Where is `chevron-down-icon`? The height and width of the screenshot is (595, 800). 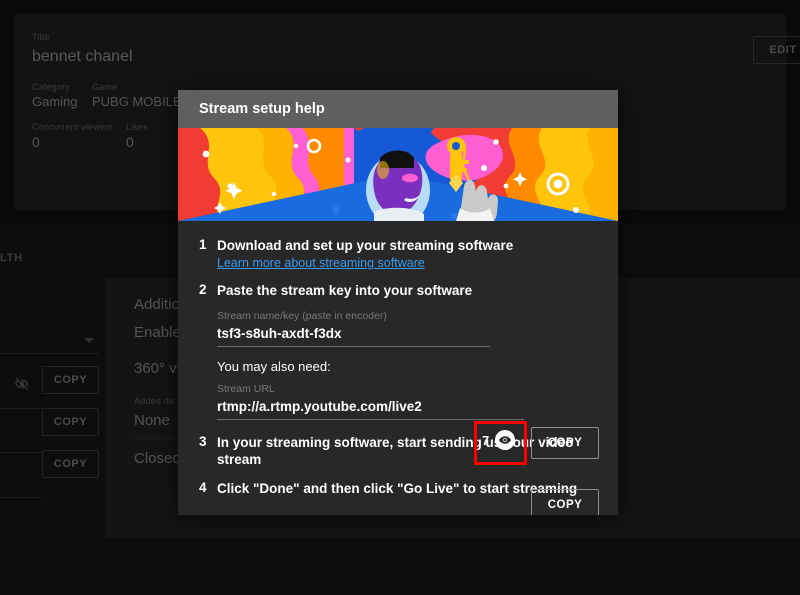
chevron-down-icon is located at coordinates (89, 340).